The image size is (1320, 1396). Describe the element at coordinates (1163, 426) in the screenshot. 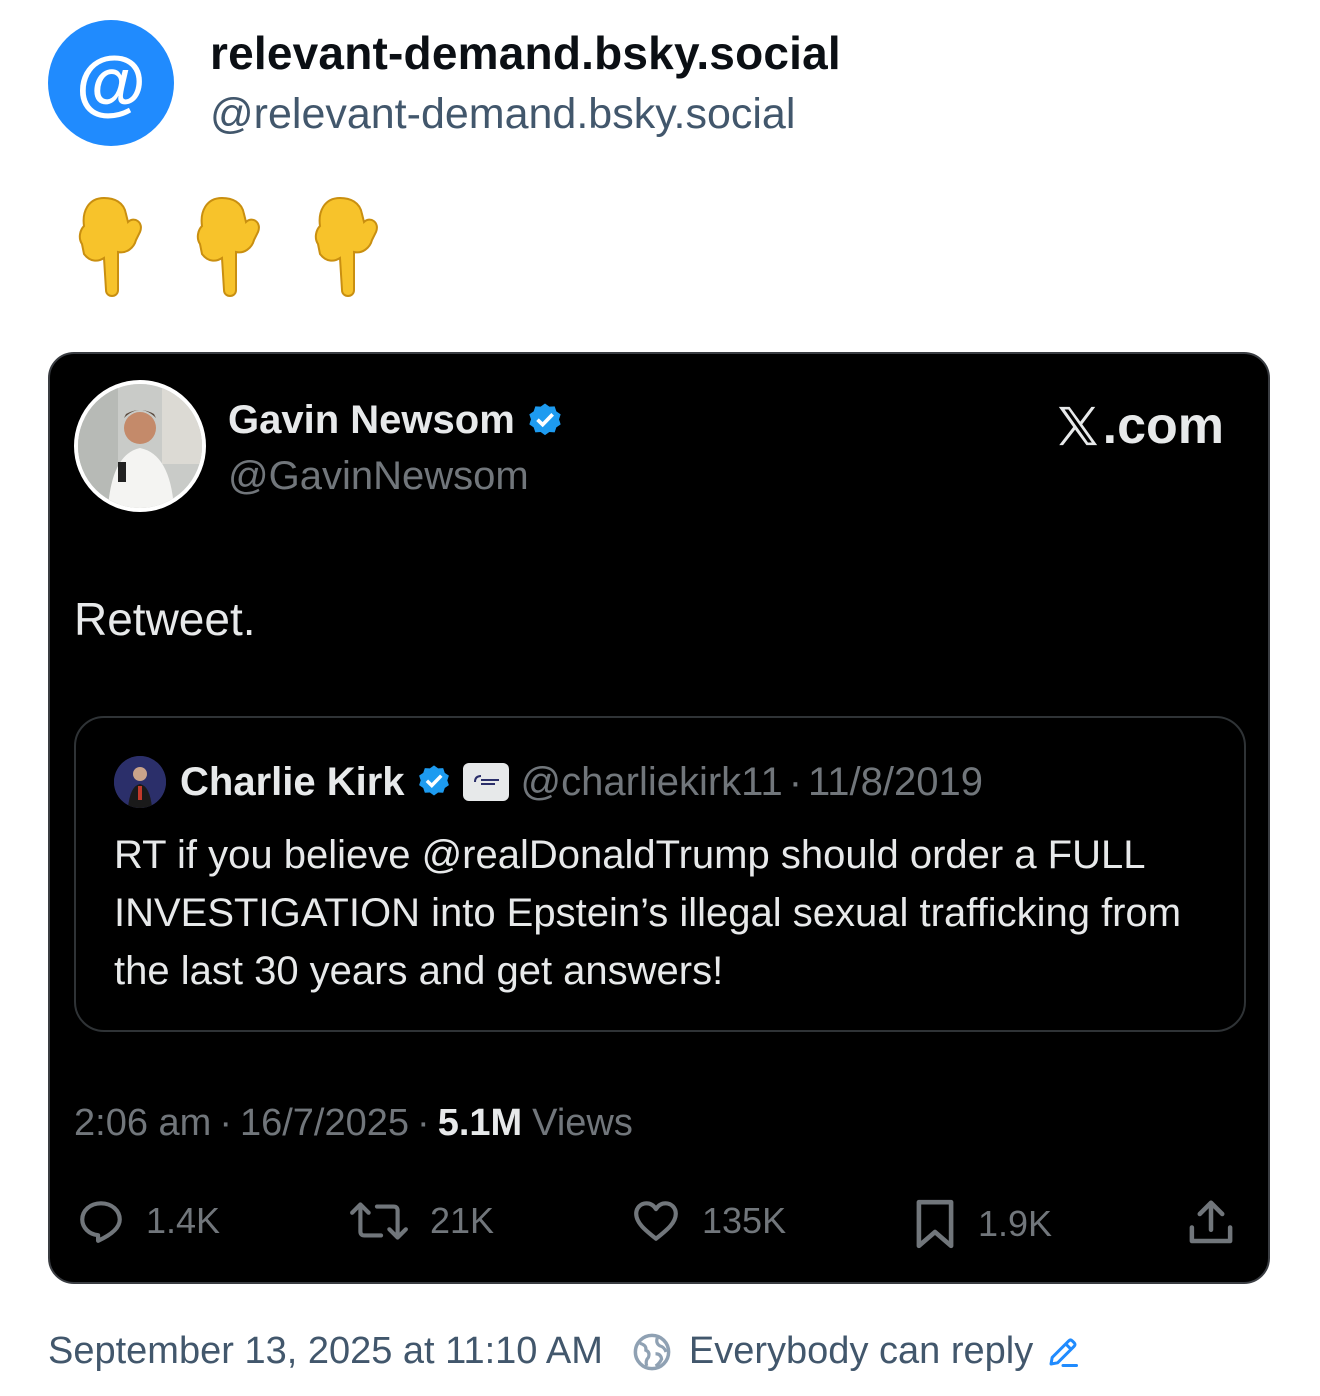

I see `x-source-text: .com` at that location.